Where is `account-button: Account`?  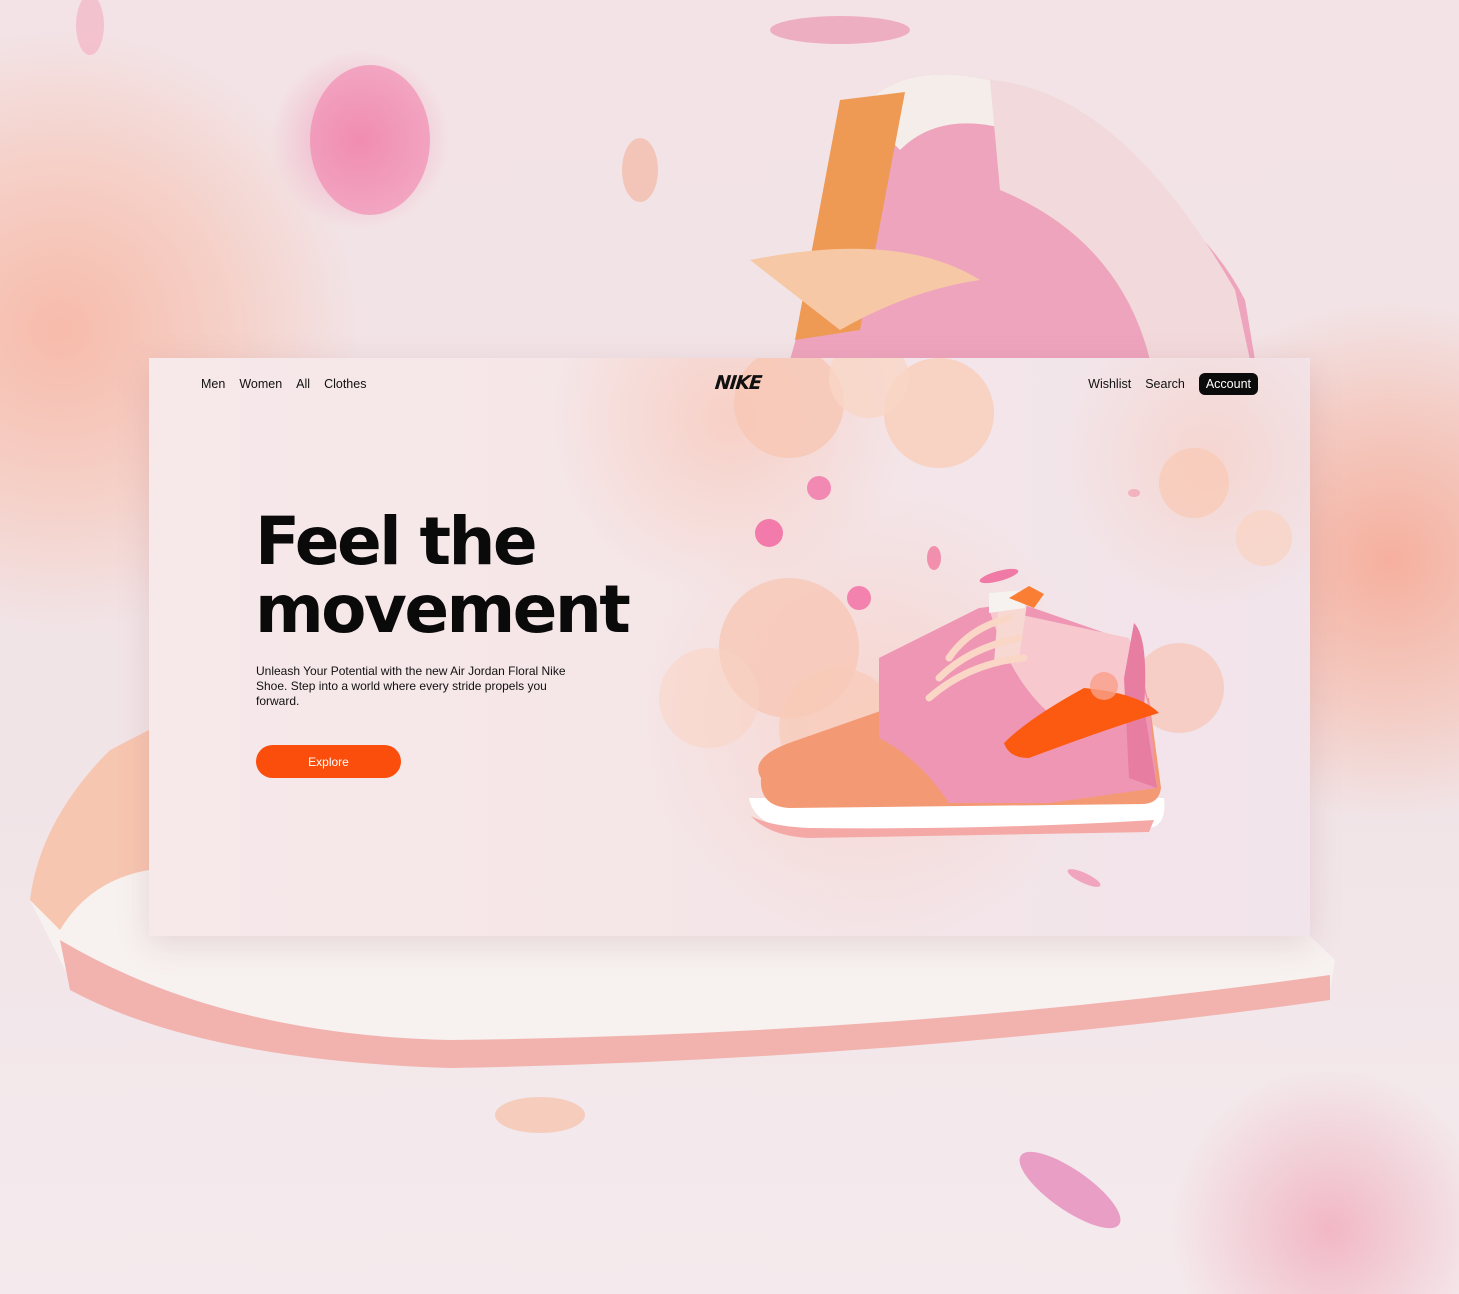
account-button: Account is located at coordinates (1228, 384).